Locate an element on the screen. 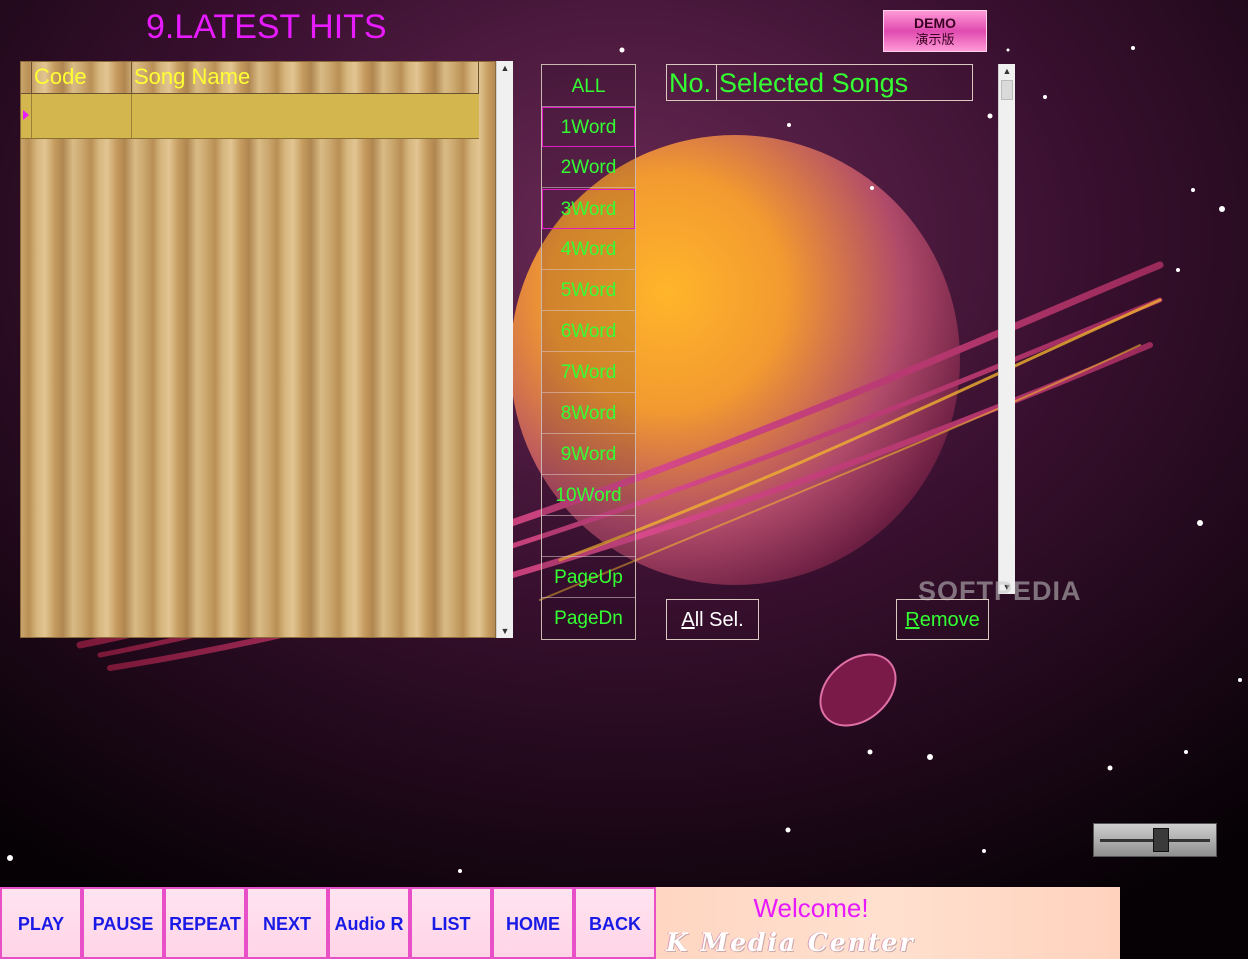 Image resolution: width=1248 pixels, height=959 pixels. row-pointer-icon is located at coordinates (26, 115).